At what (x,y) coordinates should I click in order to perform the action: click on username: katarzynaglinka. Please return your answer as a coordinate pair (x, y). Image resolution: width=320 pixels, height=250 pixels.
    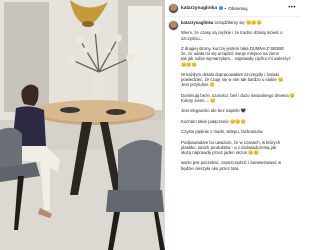
    Looking at the image, I should click on (199, 8).